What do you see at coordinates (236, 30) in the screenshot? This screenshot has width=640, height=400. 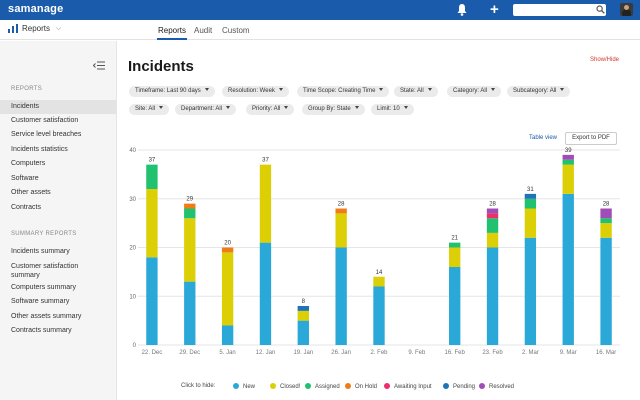 I see `tab-custom: Custom` at bounding box center [236, 30].